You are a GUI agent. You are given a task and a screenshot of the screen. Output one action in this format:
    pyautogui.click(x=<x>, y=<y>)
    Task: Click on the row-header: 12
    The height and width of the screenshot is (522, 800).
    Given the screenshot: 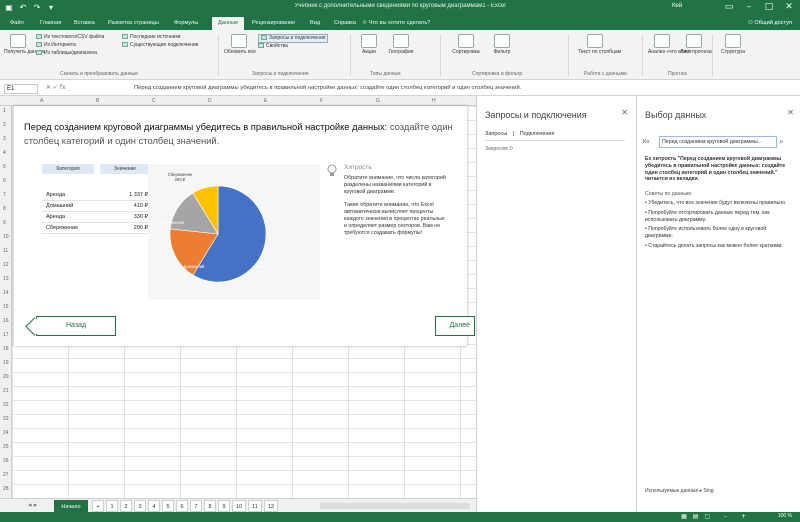 What is the action you would take?
    pyautogui.click(x=6, y=265)
    